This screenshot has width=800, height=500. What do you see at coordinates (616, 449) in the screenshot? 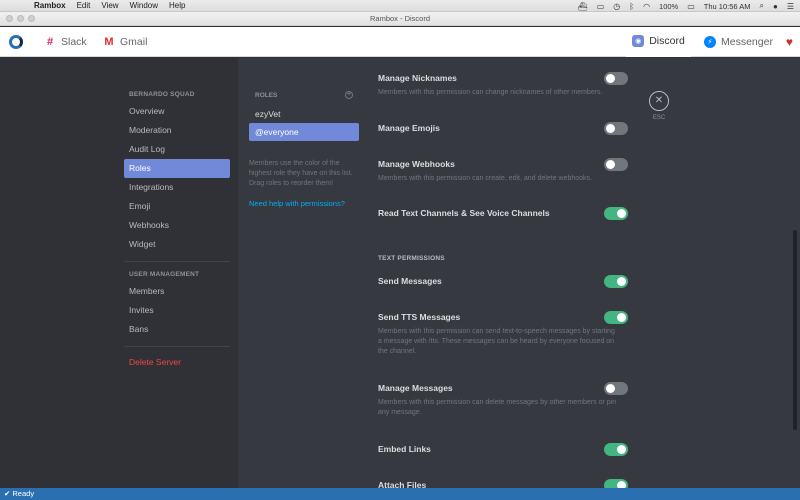
I see `toggle-embed-links` at bounding box center [616, 449].